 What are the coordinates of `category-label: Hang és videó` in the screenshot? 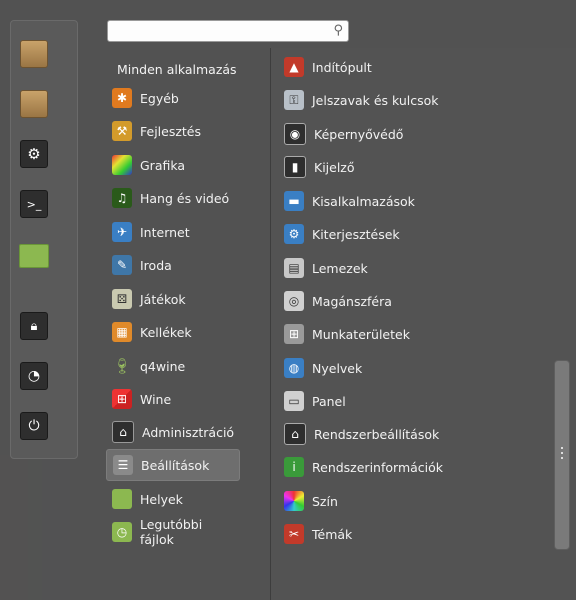 It's located at (185, 198).